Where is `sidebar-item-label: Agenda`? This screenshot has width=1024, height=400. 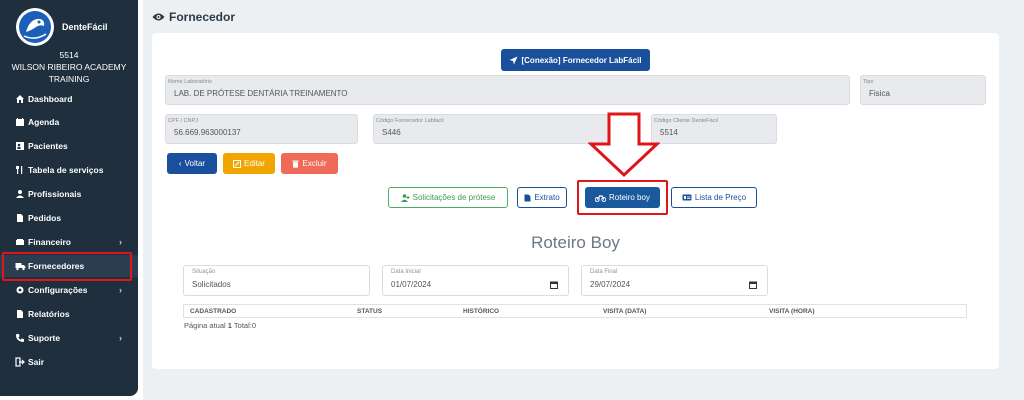
sidebar-item-label: Agenda is located at coordinates (44, 122).